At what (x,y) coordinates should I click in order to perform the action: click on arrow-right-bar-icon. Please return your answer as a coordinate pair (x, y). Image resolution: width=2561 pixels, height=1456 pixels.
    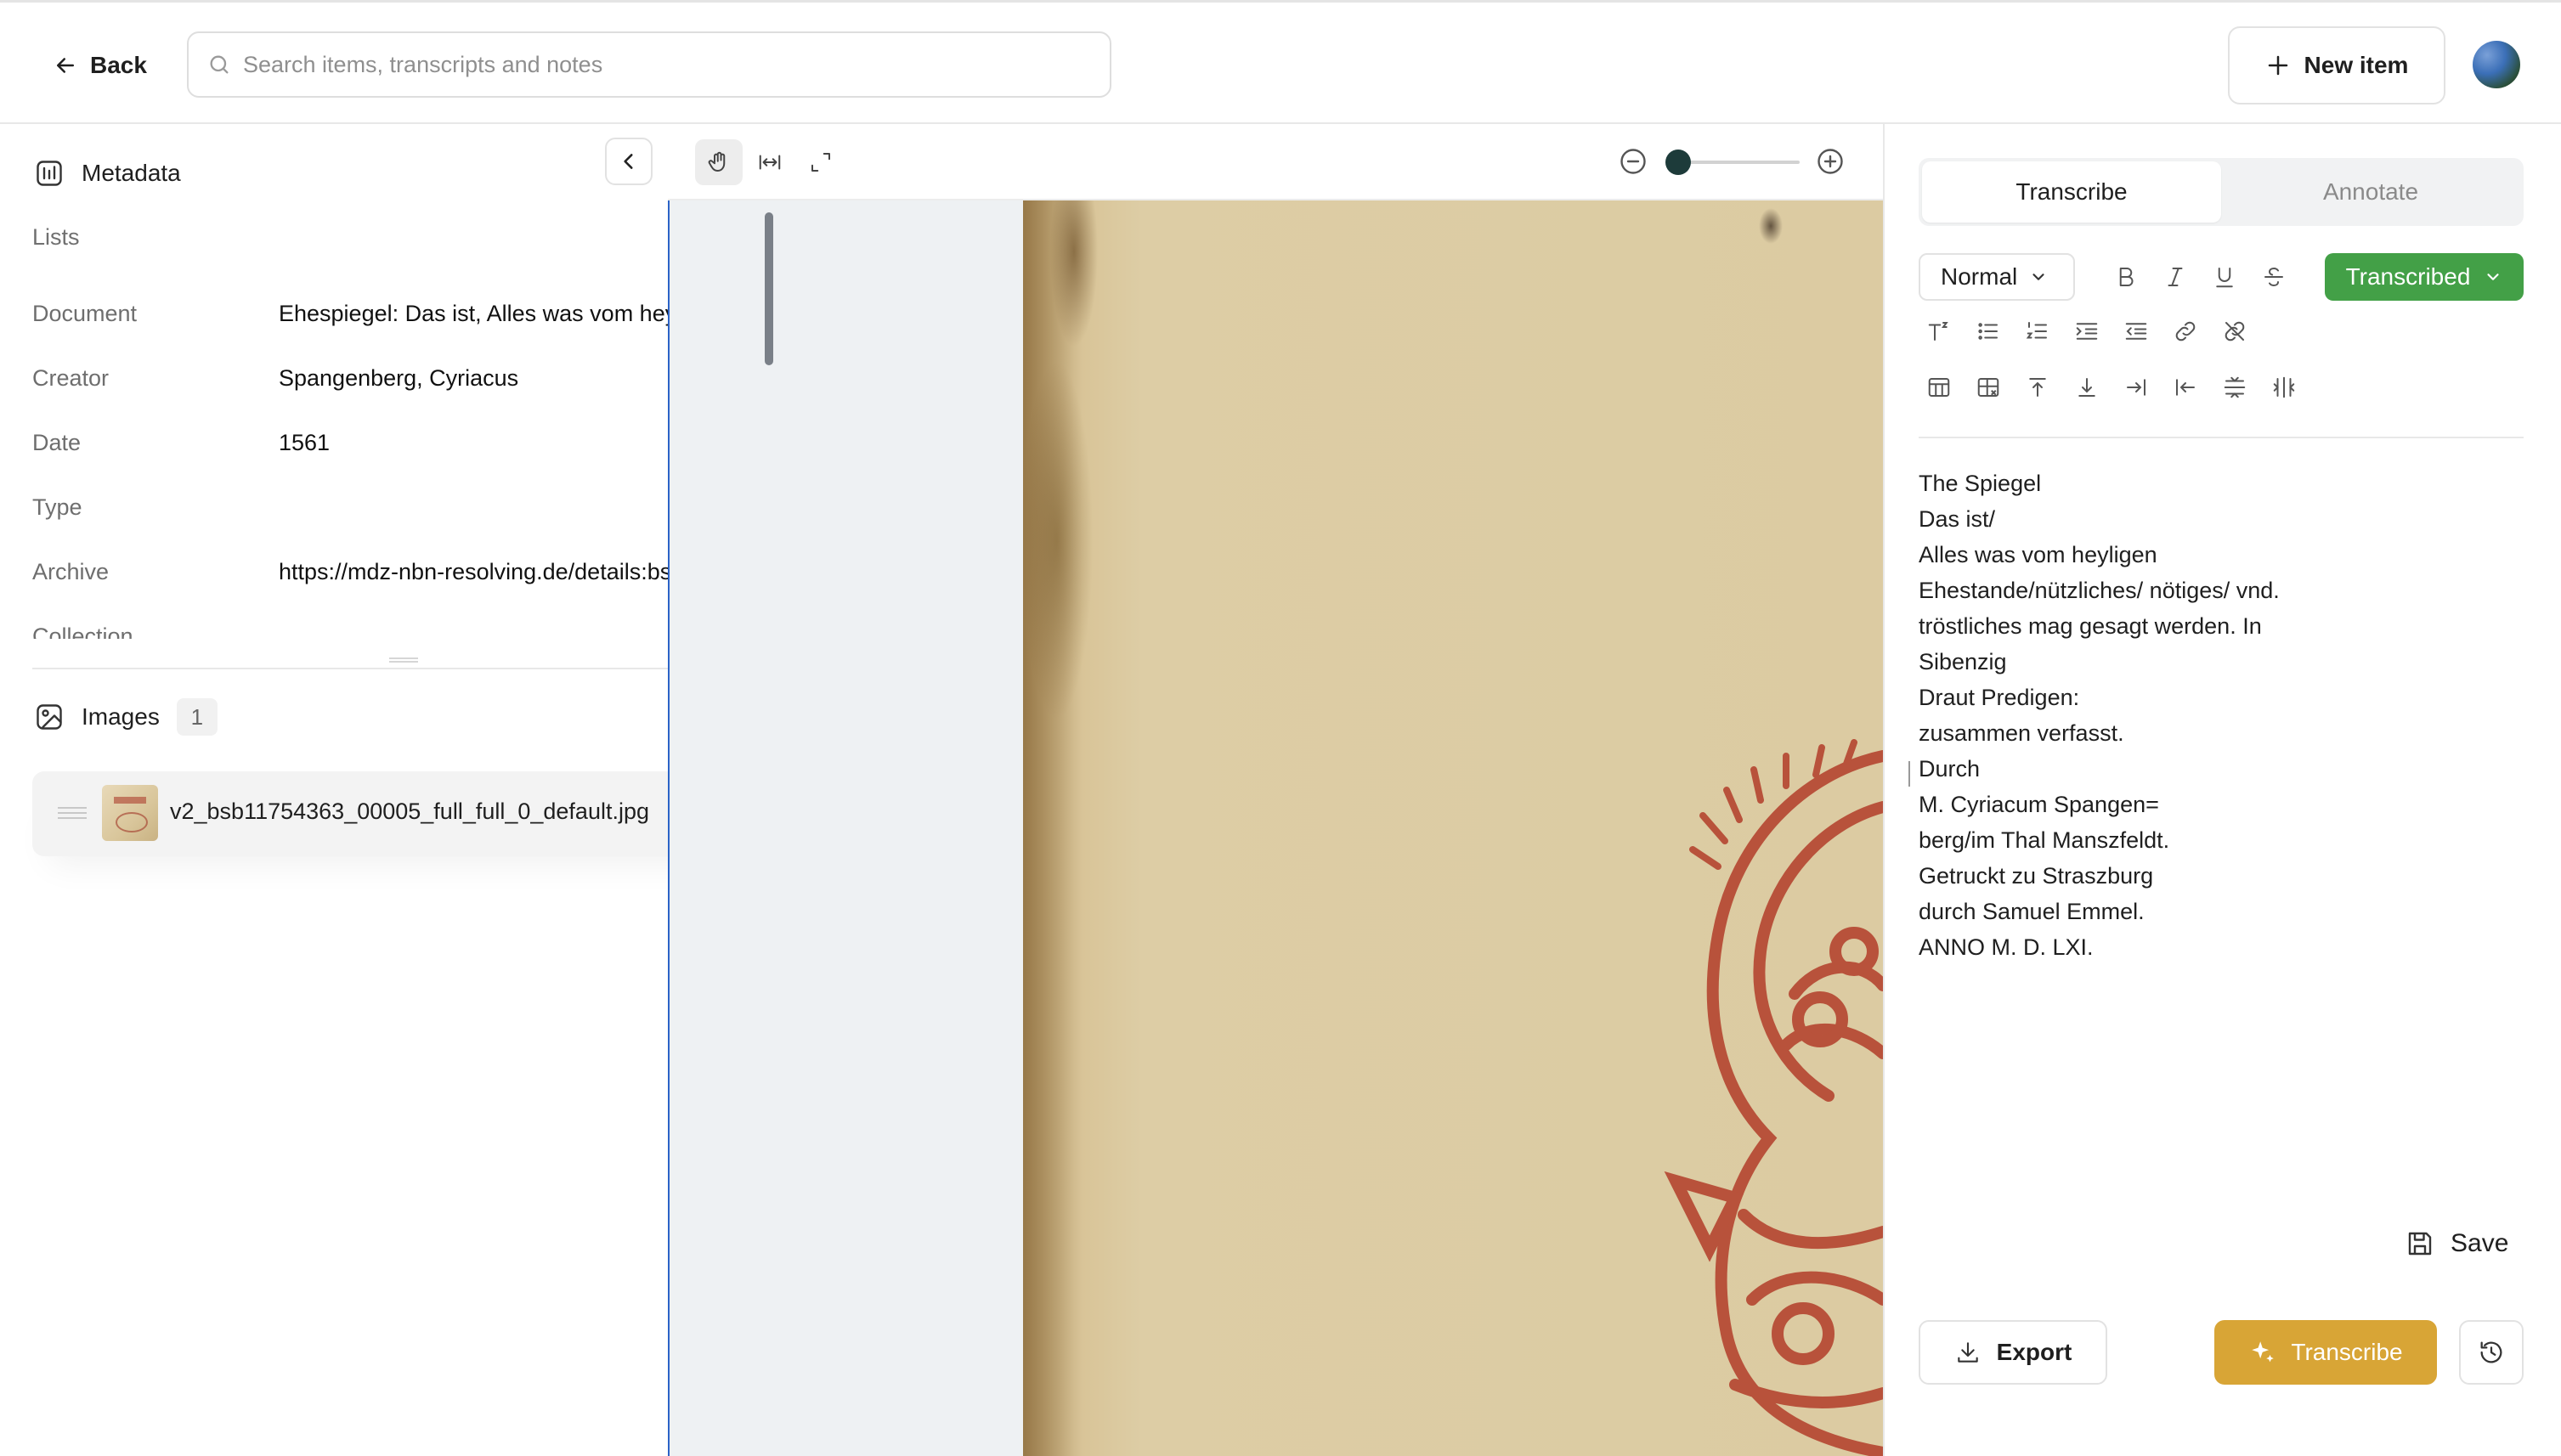
    Looking at the image, I should click on (2136, 387).